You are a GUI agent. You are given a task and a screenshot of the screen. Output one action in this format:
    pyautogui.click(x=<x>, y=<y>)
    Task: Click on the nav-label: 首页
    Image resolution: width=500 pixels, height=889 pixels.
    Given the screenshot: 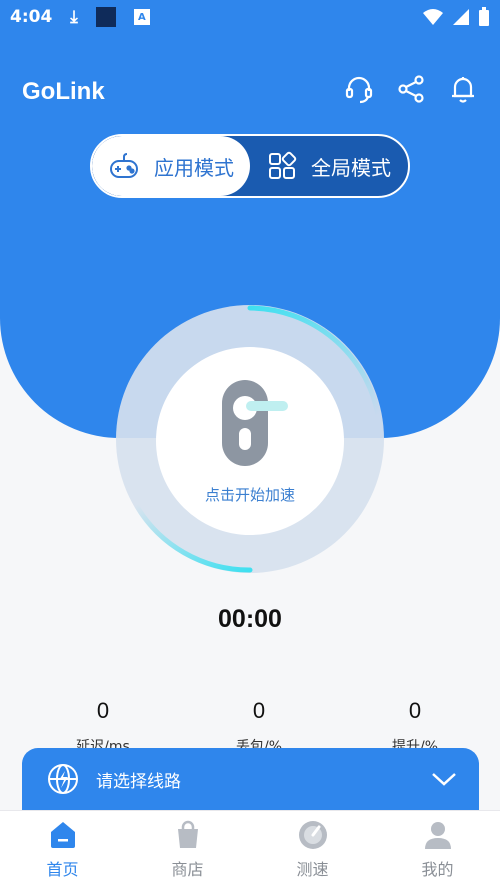 What is the action you would take?
    pyautogui.click(x=62, y=869)
    